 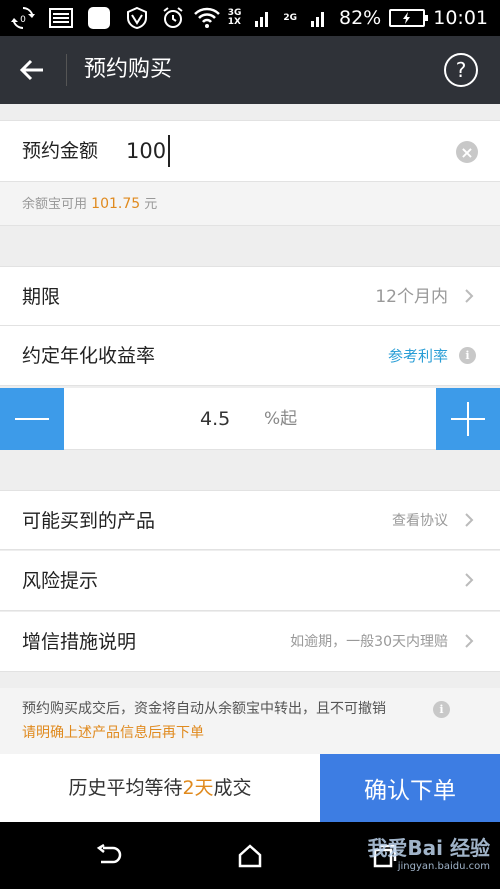 I want to click on view-agreement-link: 查看协议, so click(x=420, y=521).